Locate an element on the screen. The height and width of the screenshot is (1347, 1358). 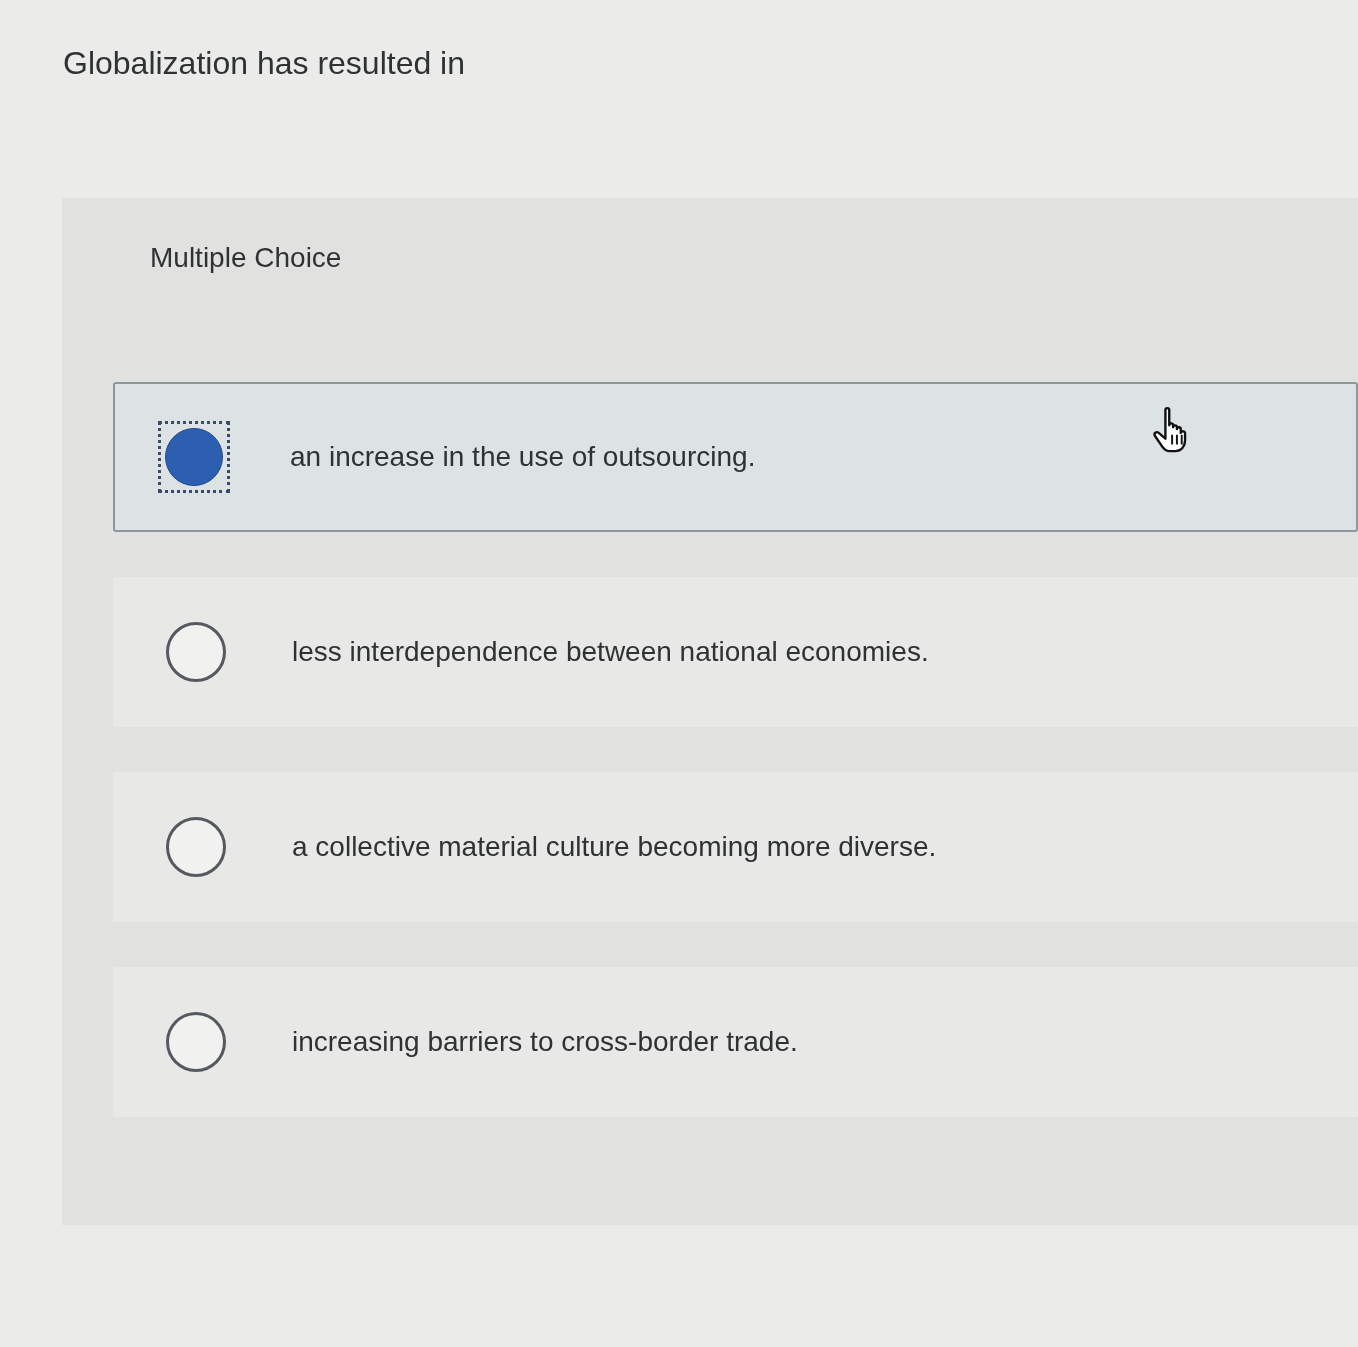
answer-option: an increase in the use of outsourcing. is located at coordinates (735, 457).